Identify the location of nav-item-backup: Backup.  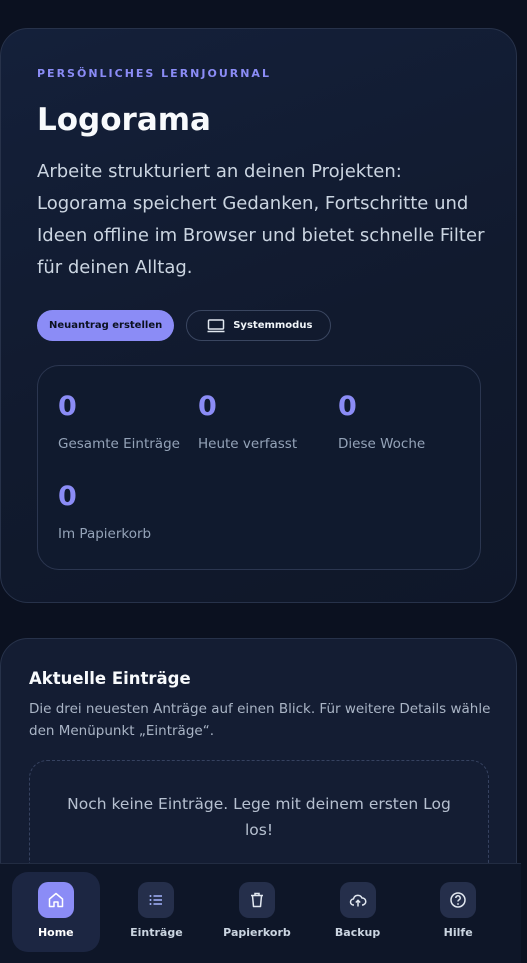
(358, 912).